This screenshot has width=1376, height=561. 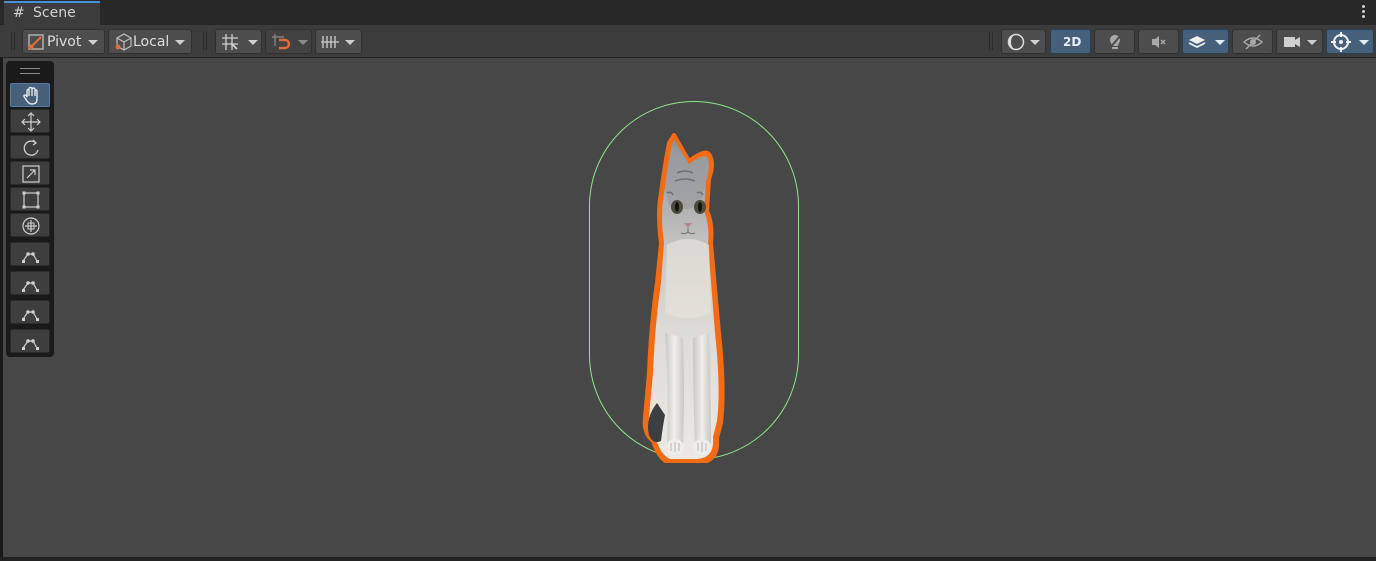 What do you see at coordinates (19, 13) in the screenshot?
I see `scene-grid-icon: #` at bounding box center [19, 13].